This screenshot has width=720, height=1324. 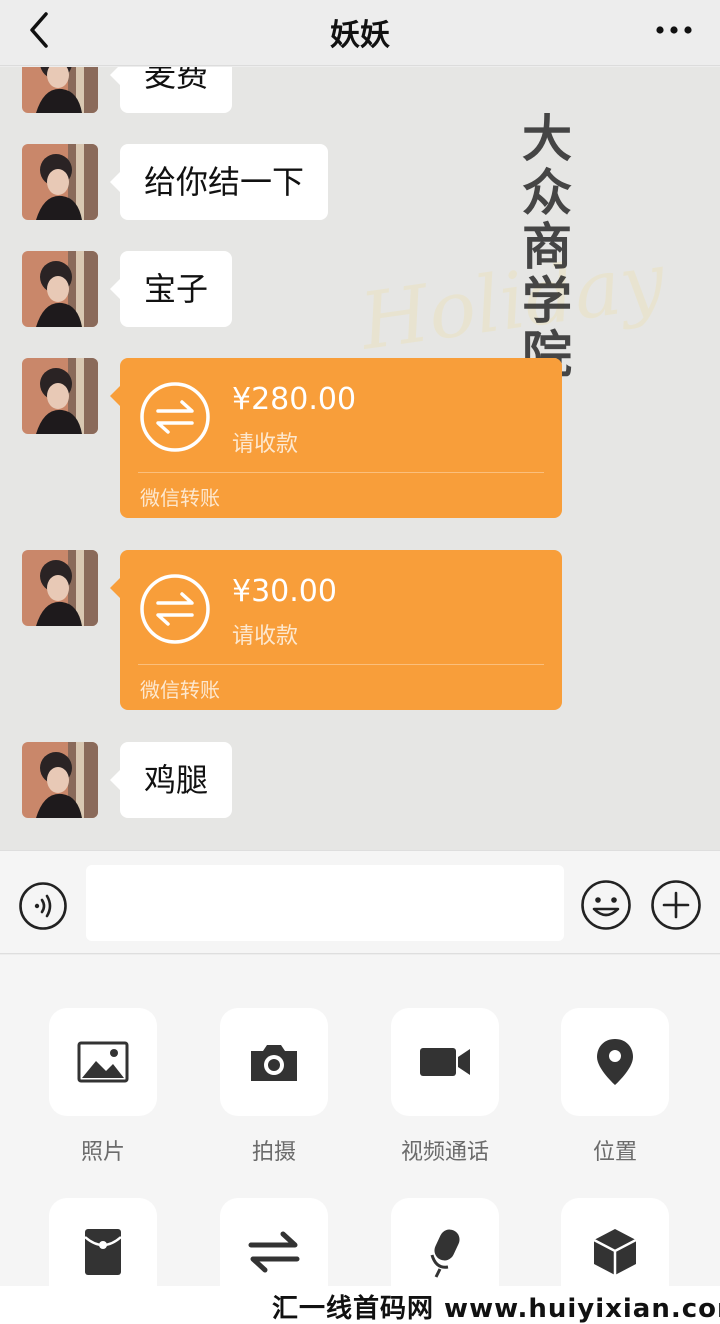 I want to click on input-bar, so click(x=360, y=902).